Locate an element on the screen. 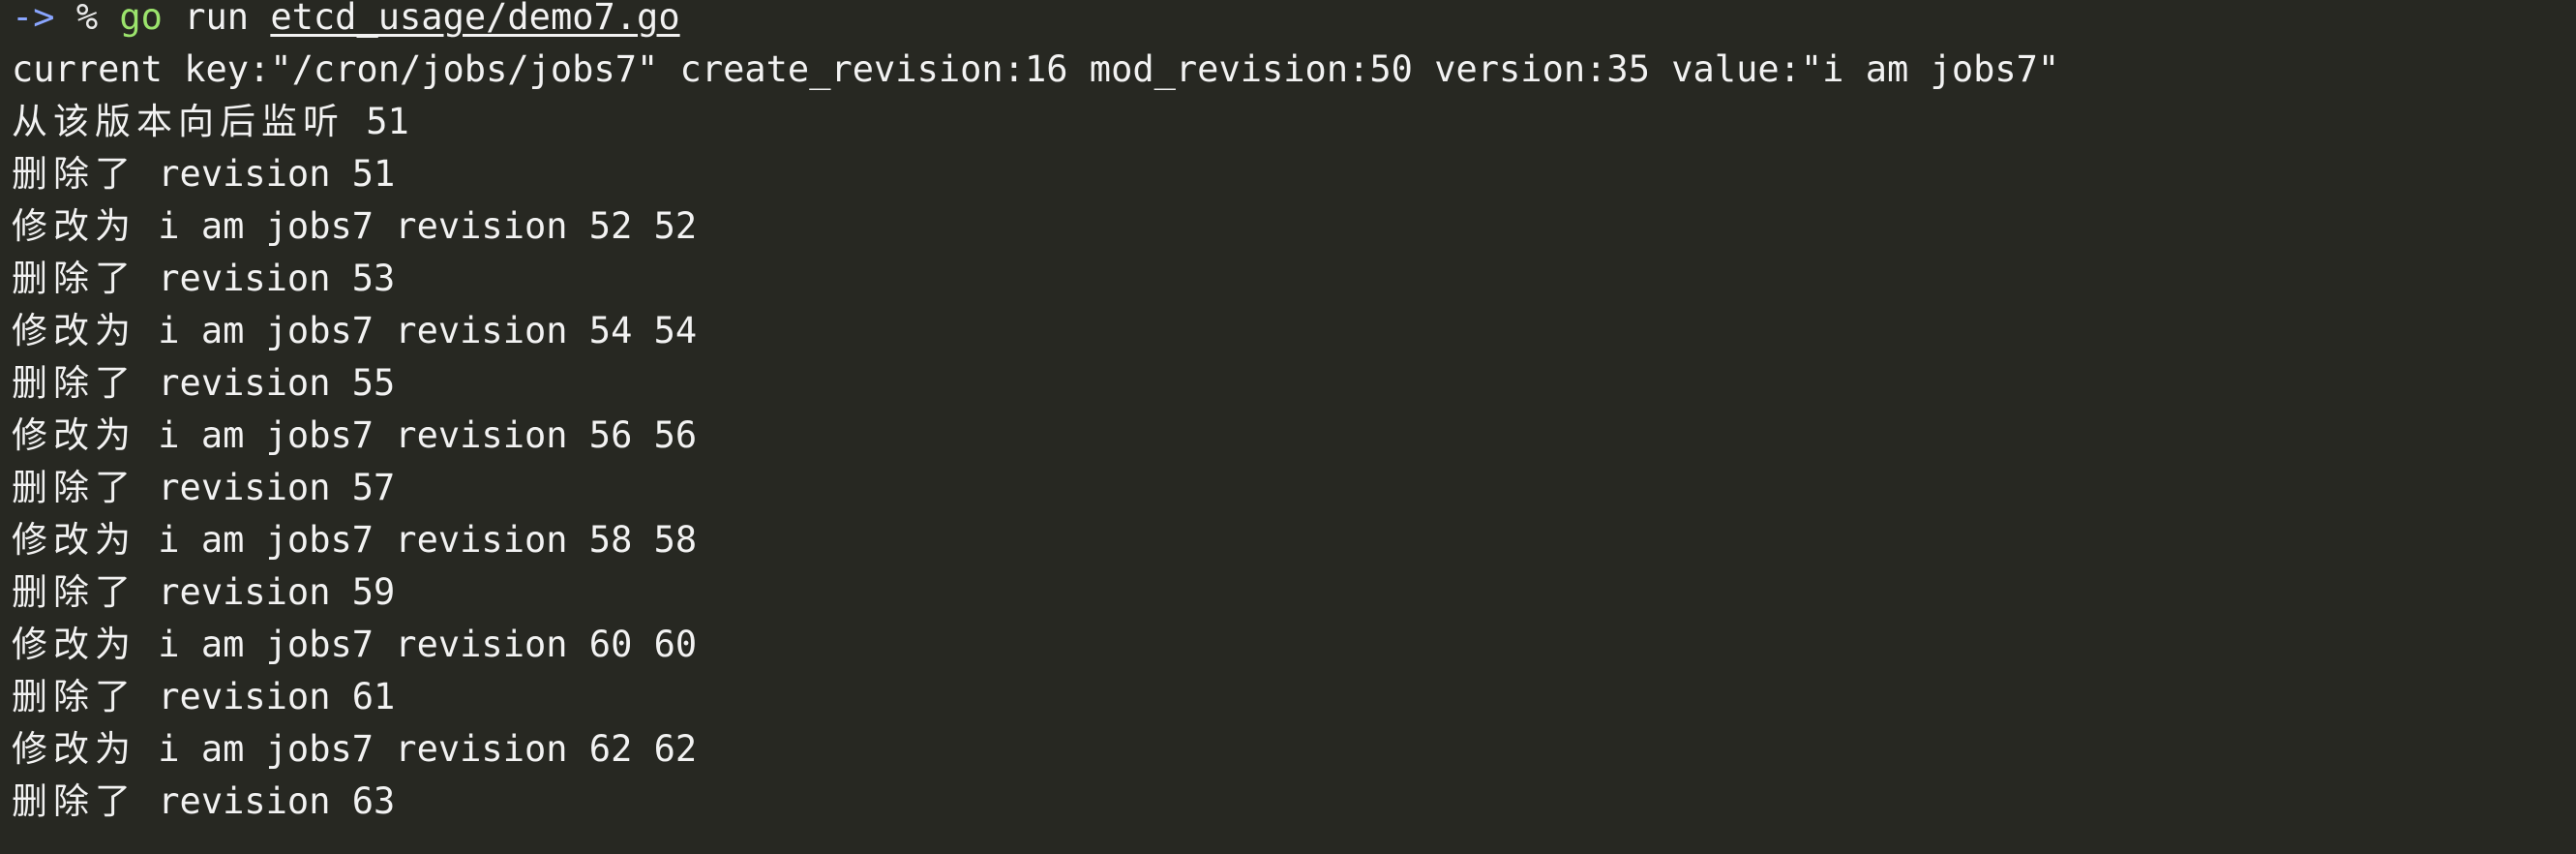 The height and width of the screenshot is (854, 2576). output-line: 修改为 i am jobs7 revision 60 60 is located at coordinates (1294, 645).